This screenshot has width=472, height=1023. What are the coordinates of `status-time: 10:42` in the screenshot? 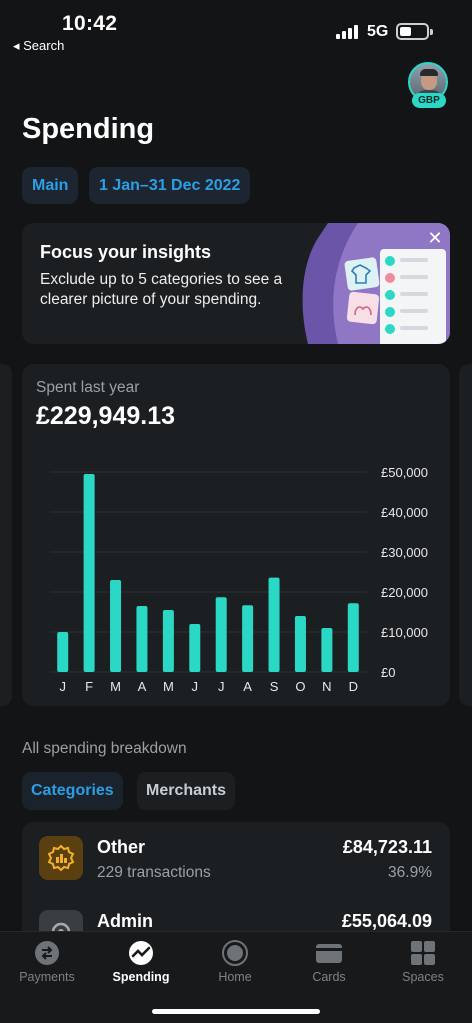 It's located at (90, 23).